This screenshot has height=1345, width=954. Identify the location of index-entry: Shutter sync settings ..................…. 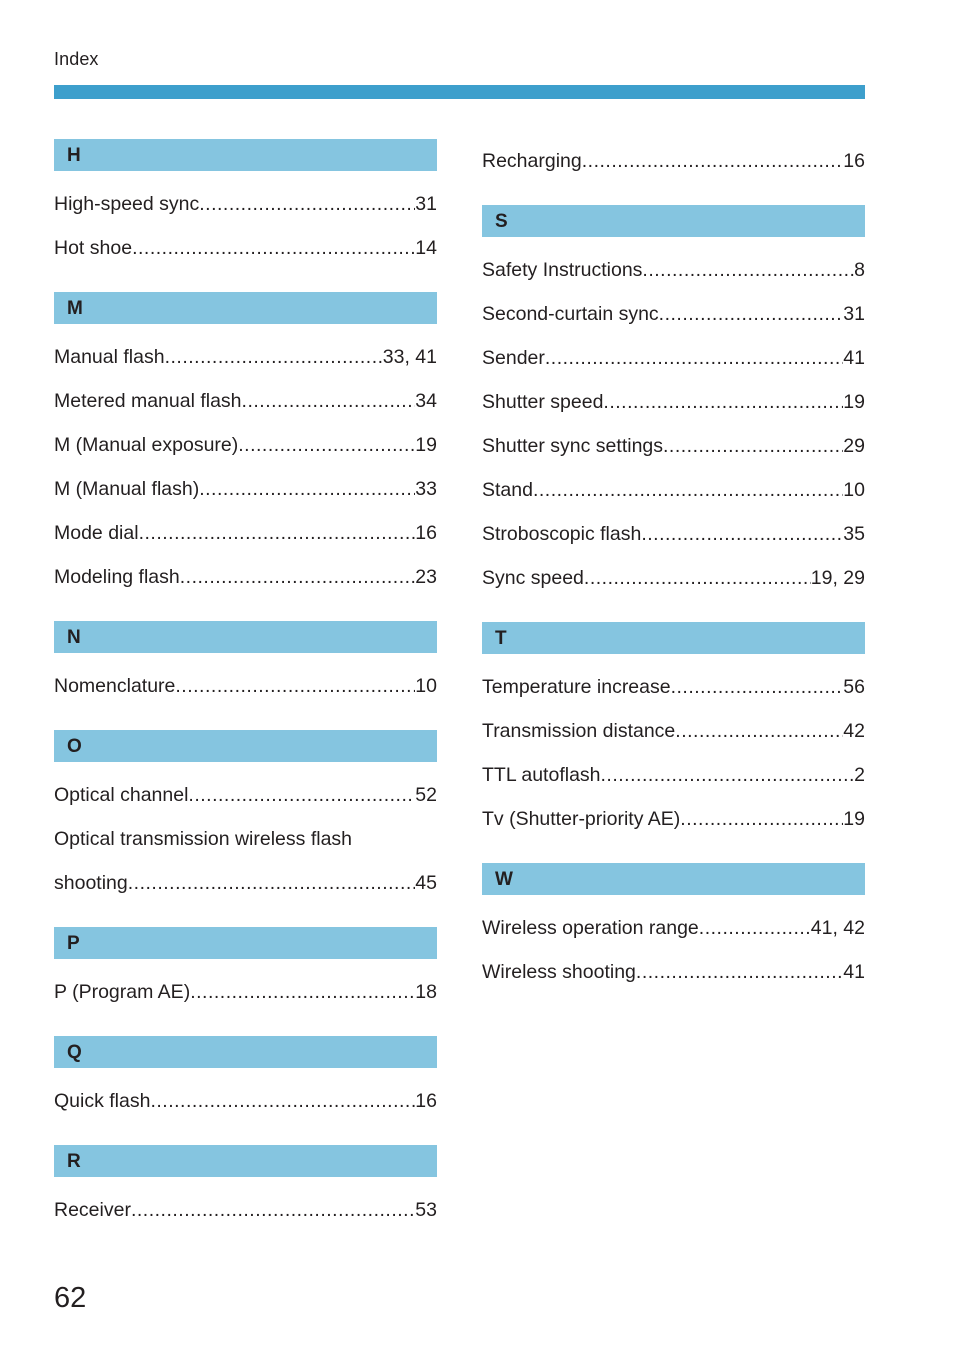
(673, 446).